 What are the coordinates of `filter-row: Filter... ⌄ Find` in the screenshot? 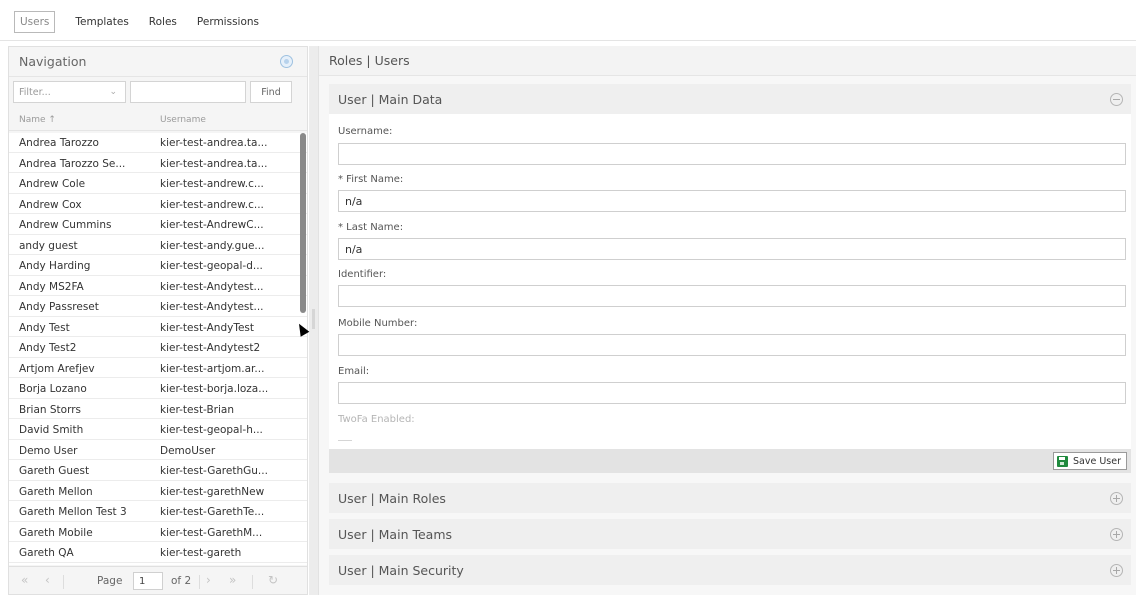 It's located at (158, 92).